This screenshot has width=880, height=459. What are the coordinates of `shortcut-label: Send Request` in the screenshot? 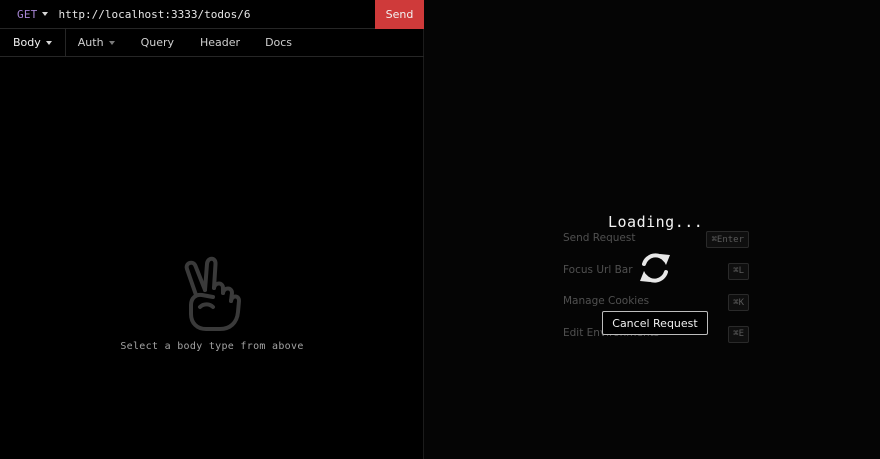 It's located at (599, 238).